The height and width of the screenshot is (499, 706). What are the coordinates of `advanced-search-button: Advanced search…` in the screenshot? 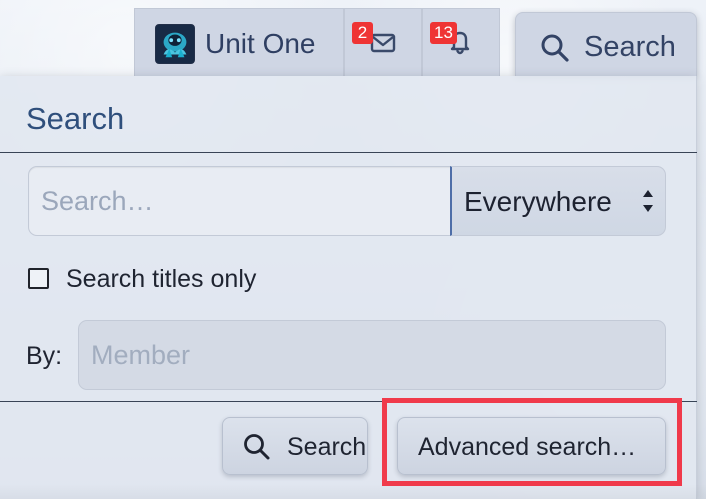 It's located at (531, 446).